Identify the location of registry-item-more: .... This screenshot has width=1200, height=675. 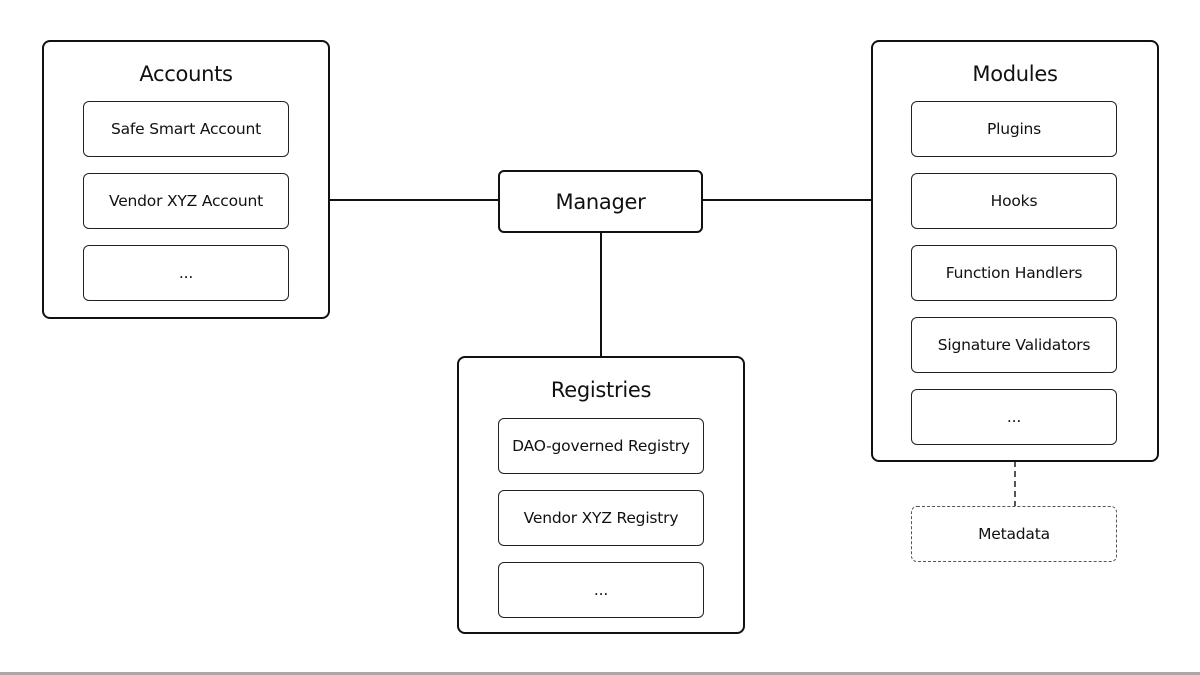
(601, 590).